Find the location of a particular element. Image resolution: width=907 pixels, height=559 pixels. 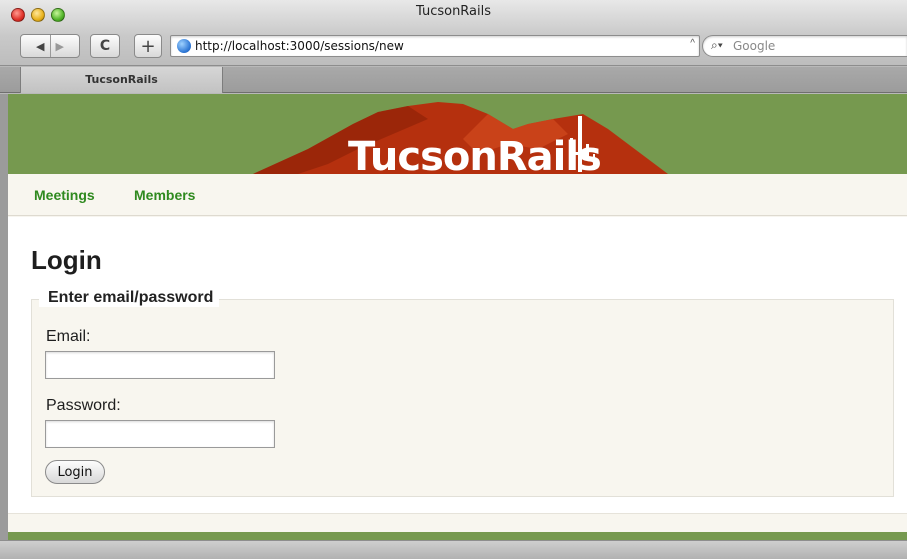

reload-icon: C is located at coordinates (105, 46).